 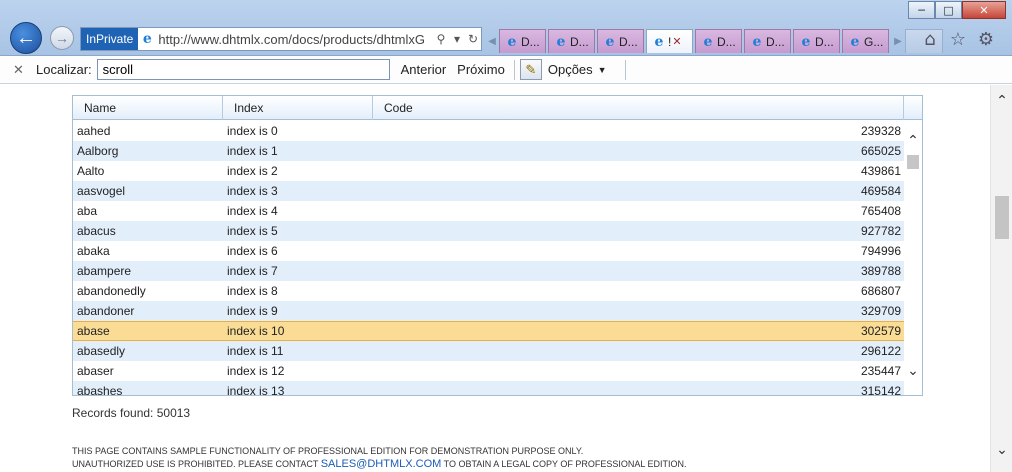 What do you see at coordinates (506, 70) in the screenshot?
I see `find-bar: ✕ Localizar: Anterior Próximo ✎ Opções ▼` at bounding box center [506, 70].